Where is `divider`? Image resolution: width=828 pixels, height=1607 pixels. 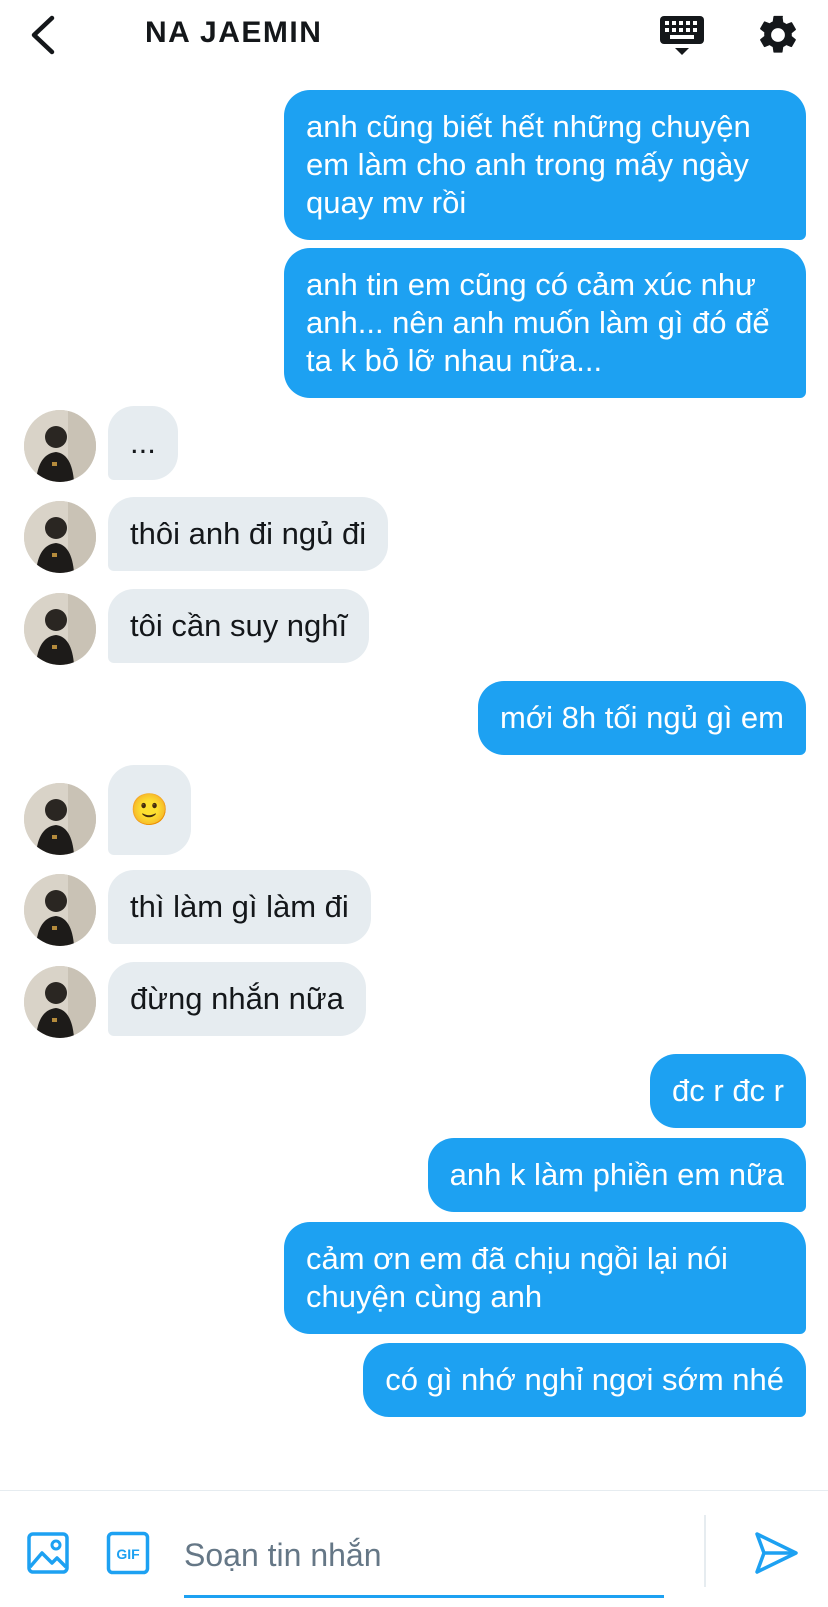 divider is located at coordinates (705, 1551).